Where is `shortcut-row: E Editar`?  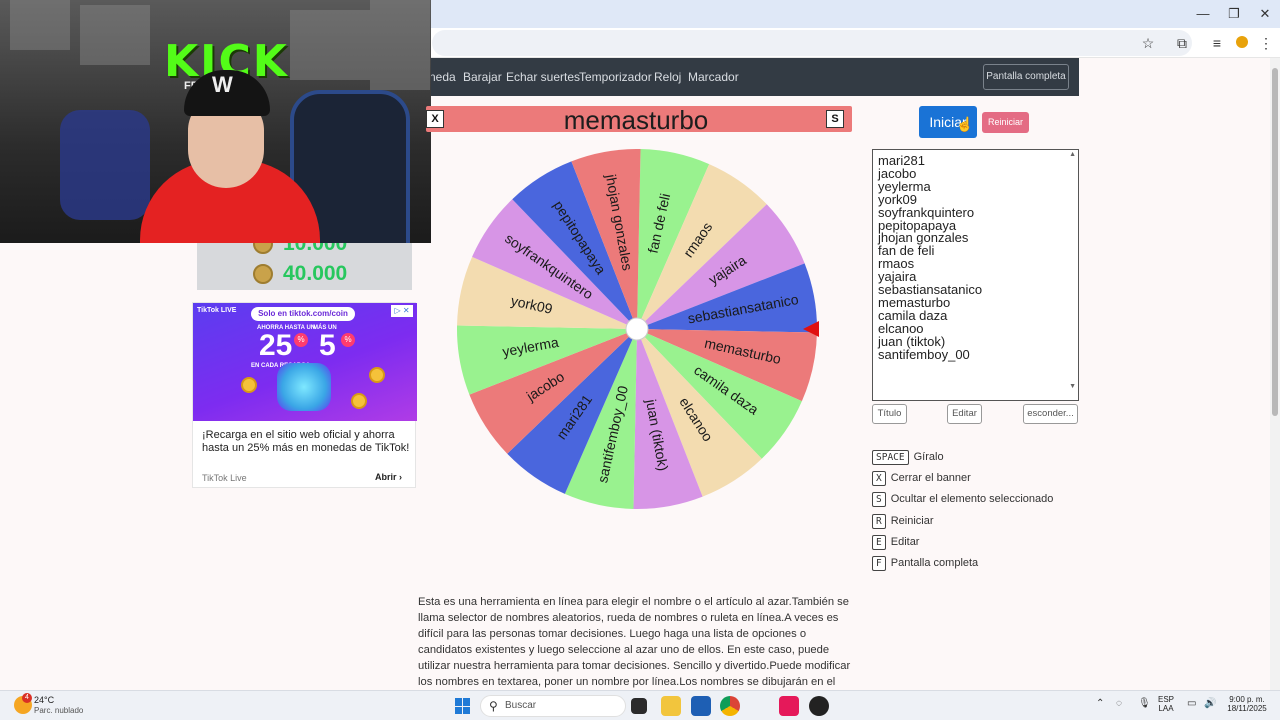 shortcut-row: E Editar is located at coordinates (896, 542).